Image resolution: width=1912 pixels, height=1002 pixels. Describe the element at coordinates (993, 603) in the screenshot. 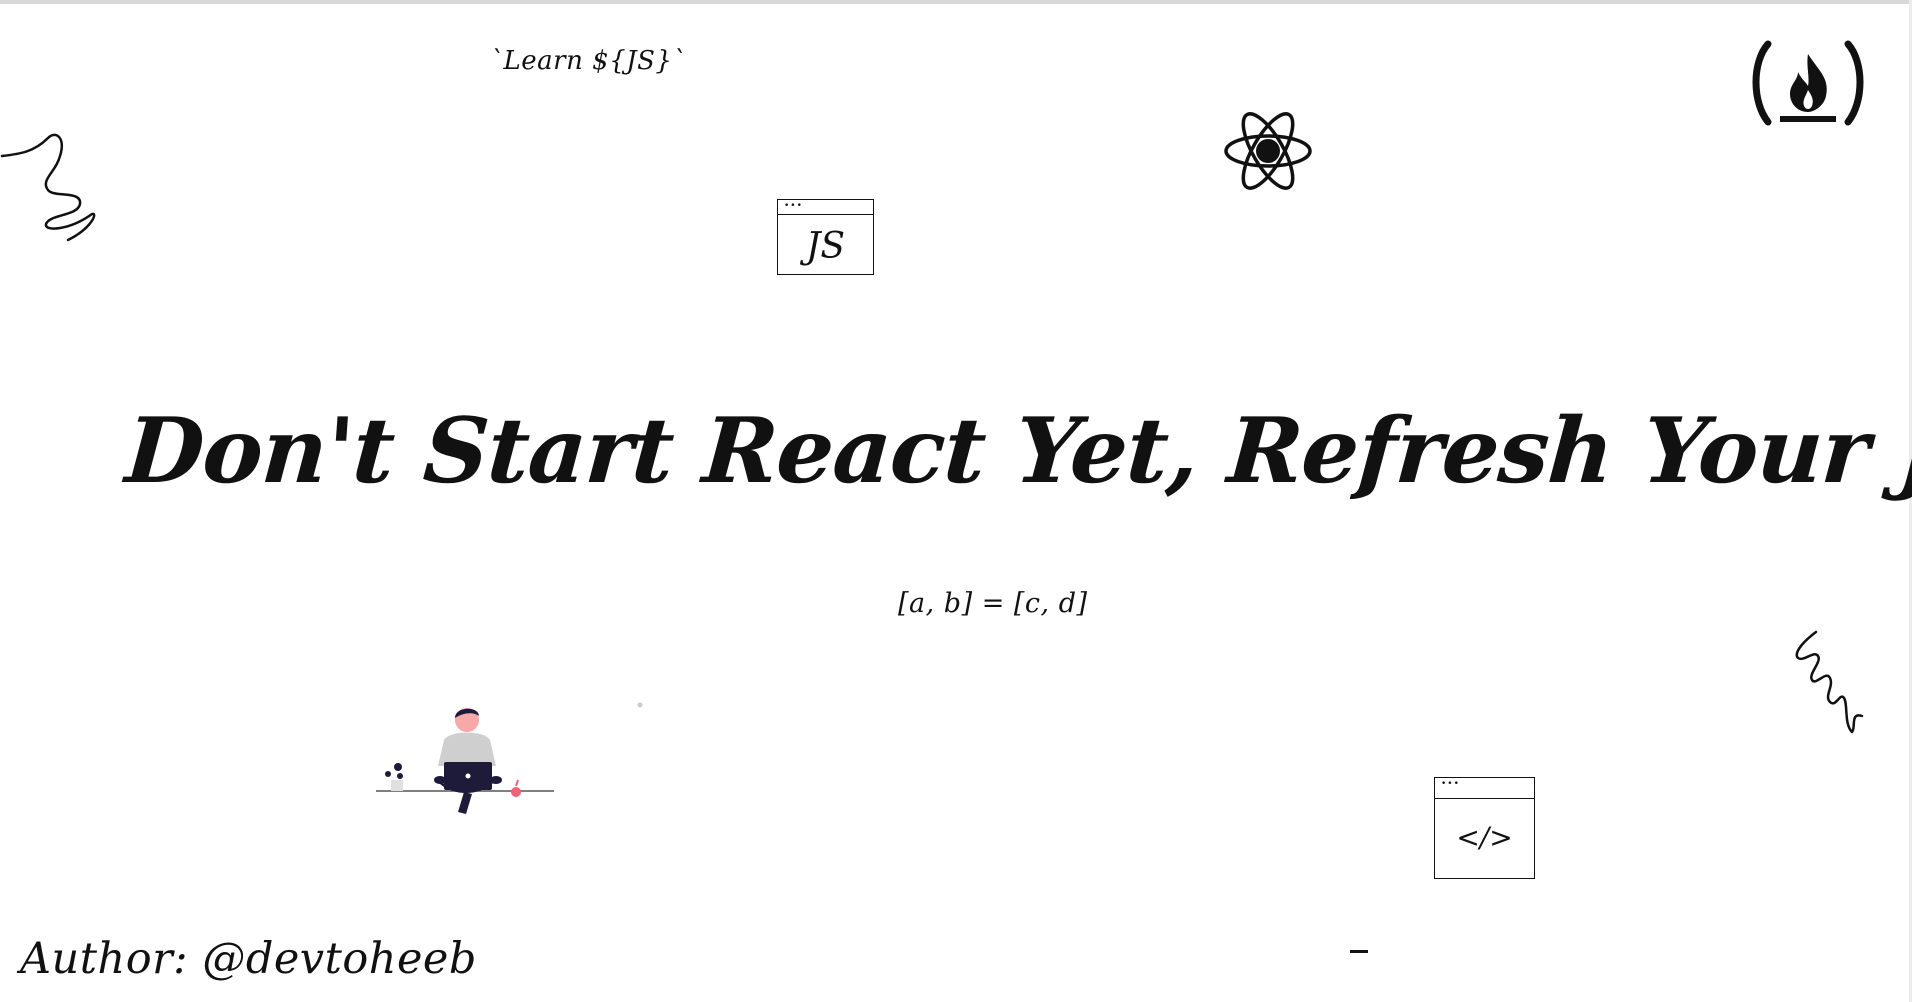

I see `destructuring-expression: [a, b] = [c, d]` at that location.